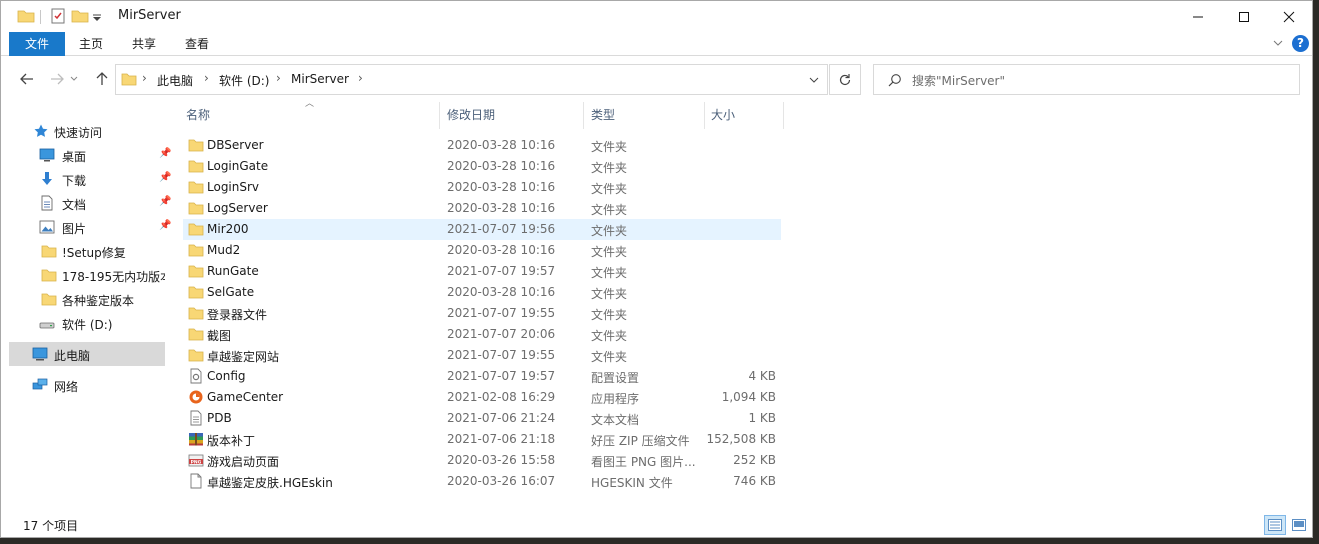 The image size is (1319, 544). What do you see at coordinates (87, 385) in the screenshot?
I see `nav-item-network: 网络` at bounding box center [87, 385].